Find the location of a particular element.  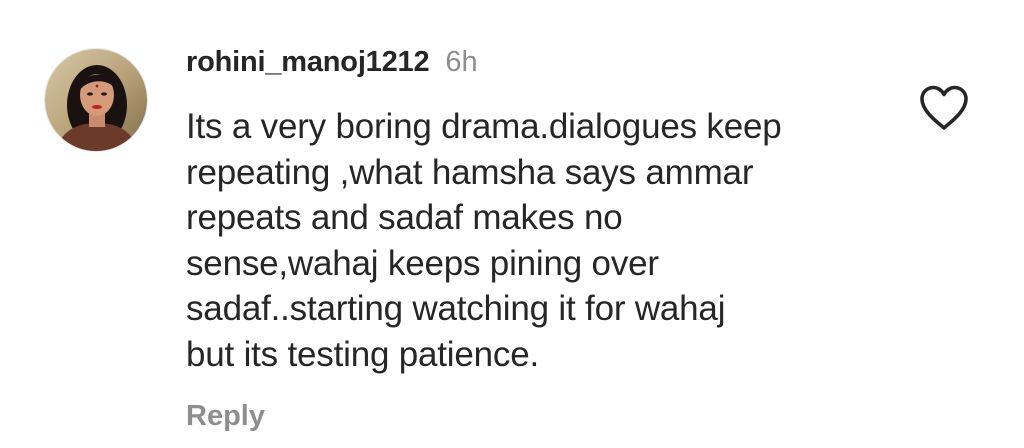

comment-text-line: sadaf..starting watching it for wahaj is located at coordinates (456, 308).